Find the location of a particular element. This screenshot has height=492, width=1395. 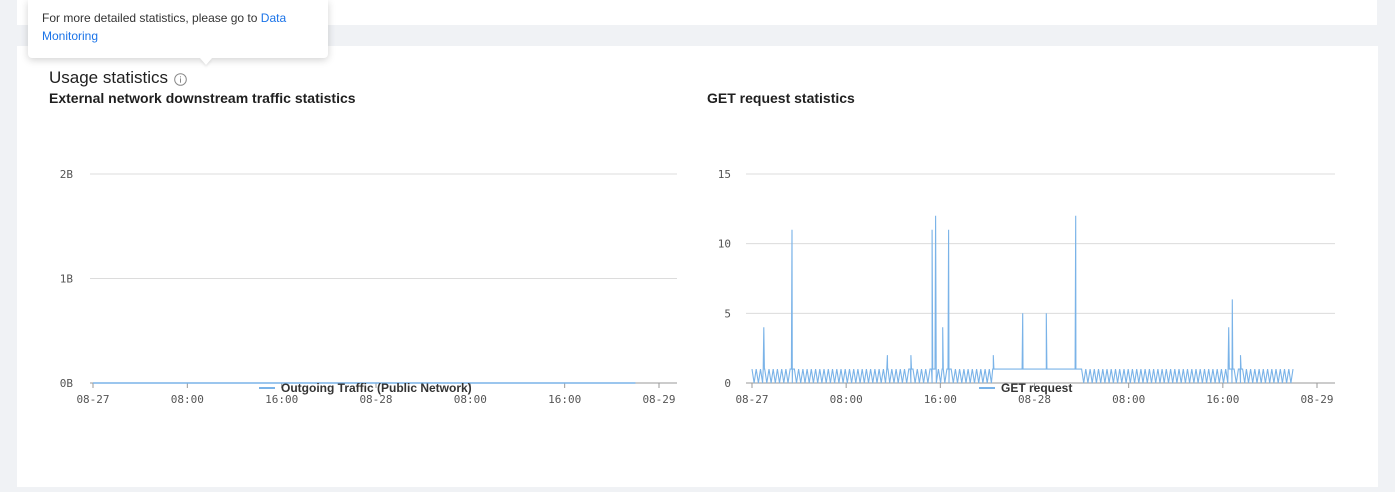

y-tick-label: 15 is located at coordinates (724, 174).